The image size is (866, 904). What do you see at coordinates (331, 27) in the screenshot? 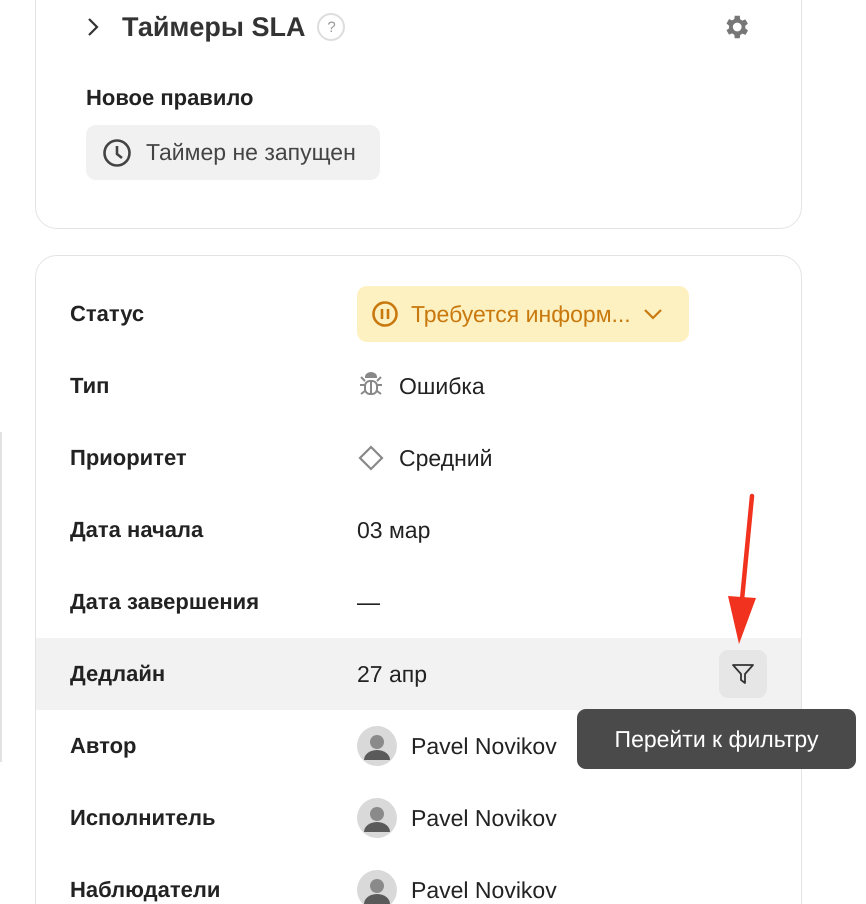
I see `help-icon: ?` at bounding box center [331, 27].